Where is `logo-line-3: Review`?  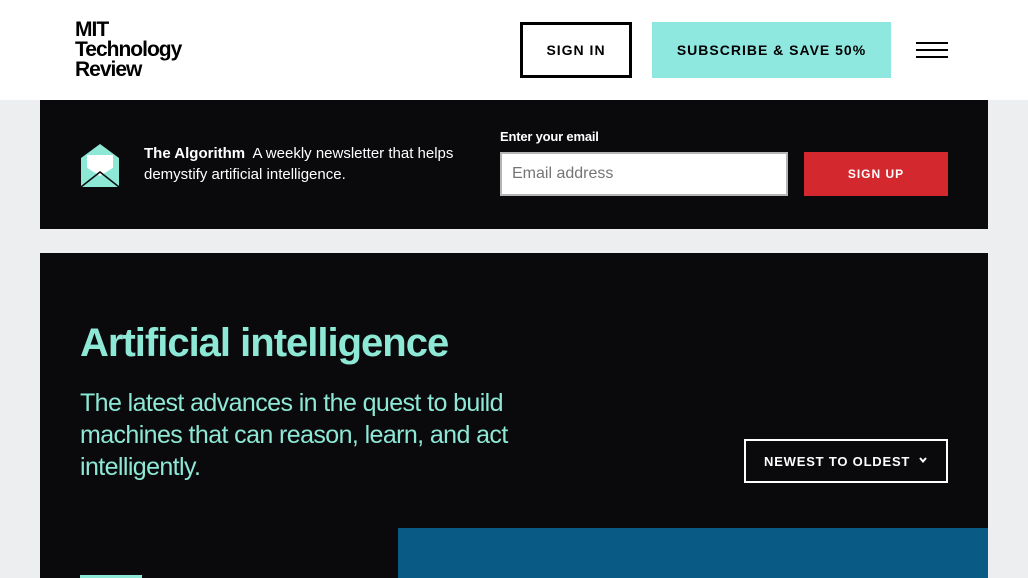
logo-line-3: Review is located at coordinates (108, 69).